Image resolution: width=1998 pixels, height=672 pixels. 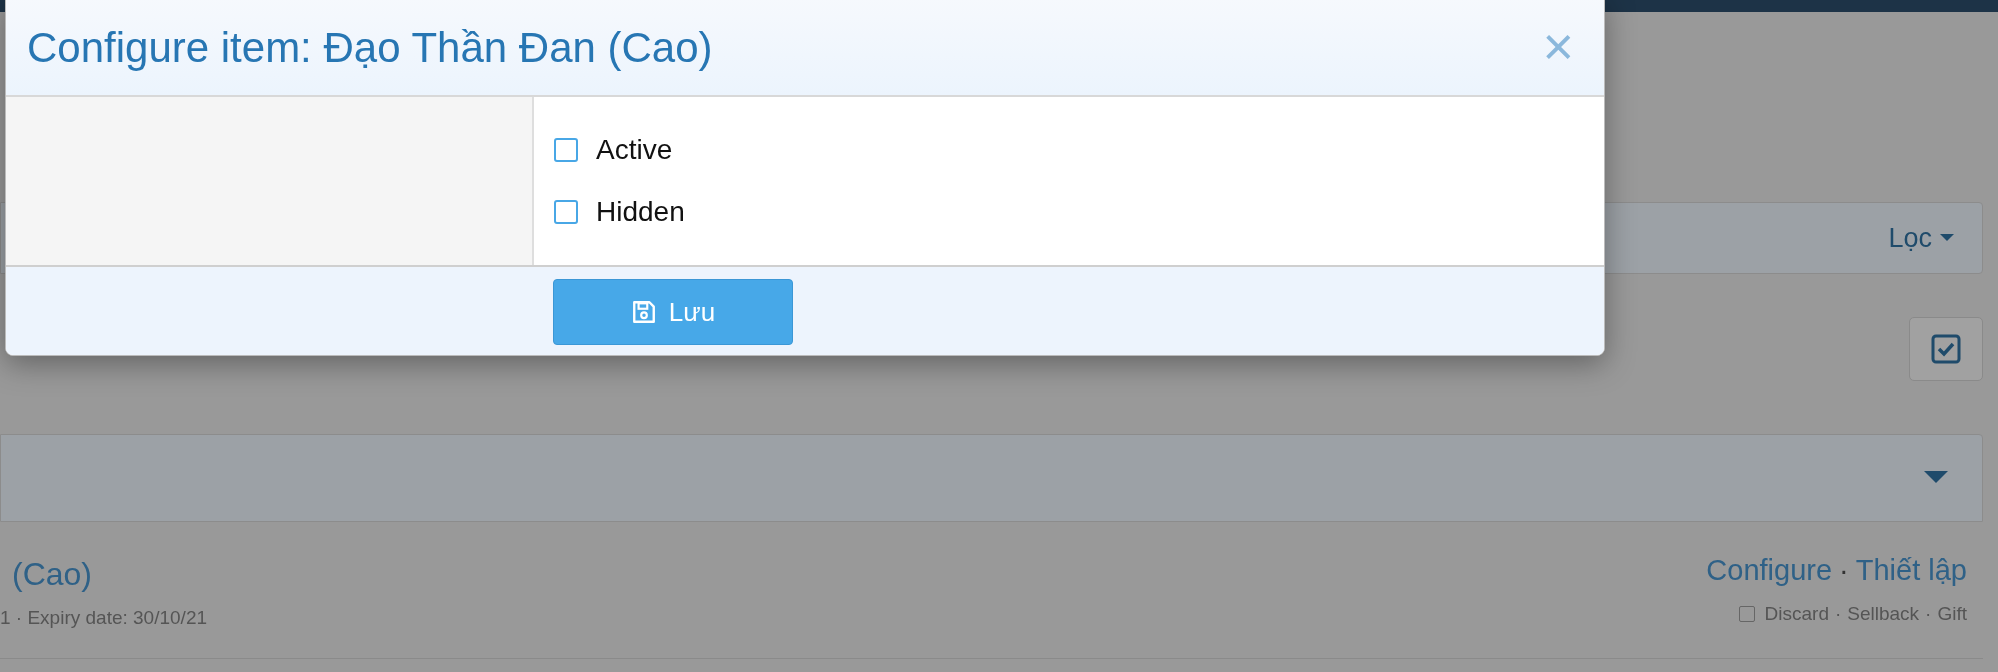 I want to click on item-link: Configure, so click(x=1769, y=570).